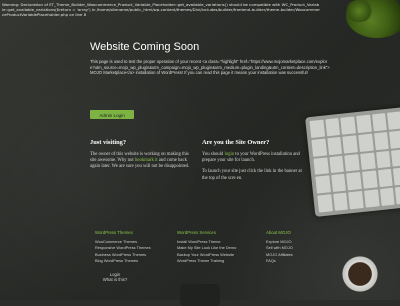 This screenshot has width=400, height=306. I want to click on footer-link: Make My Site Look Like the Demo, so click(206, 248).